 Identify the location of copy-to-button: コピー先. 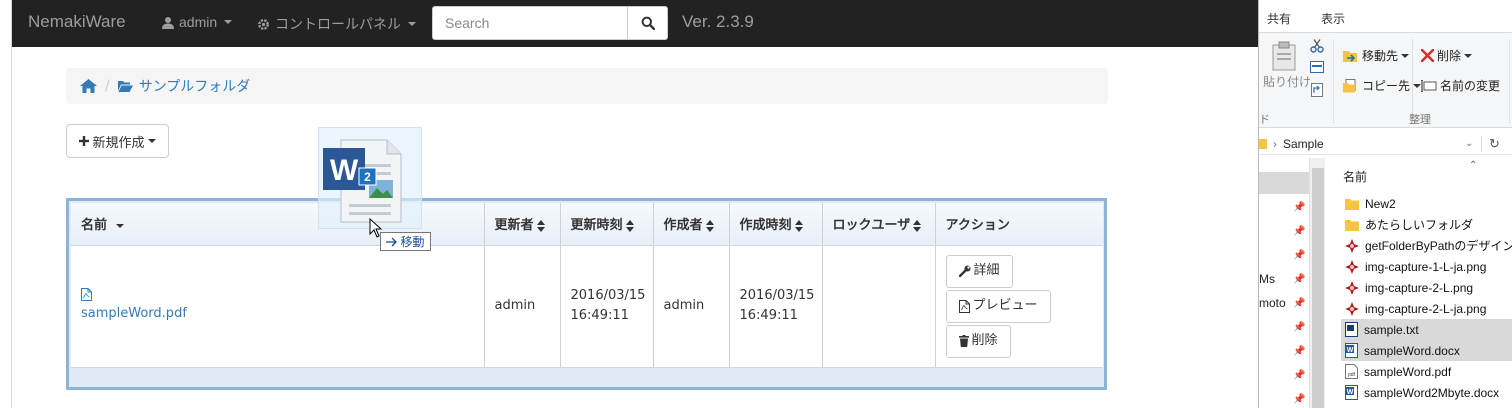
(1382, 85).